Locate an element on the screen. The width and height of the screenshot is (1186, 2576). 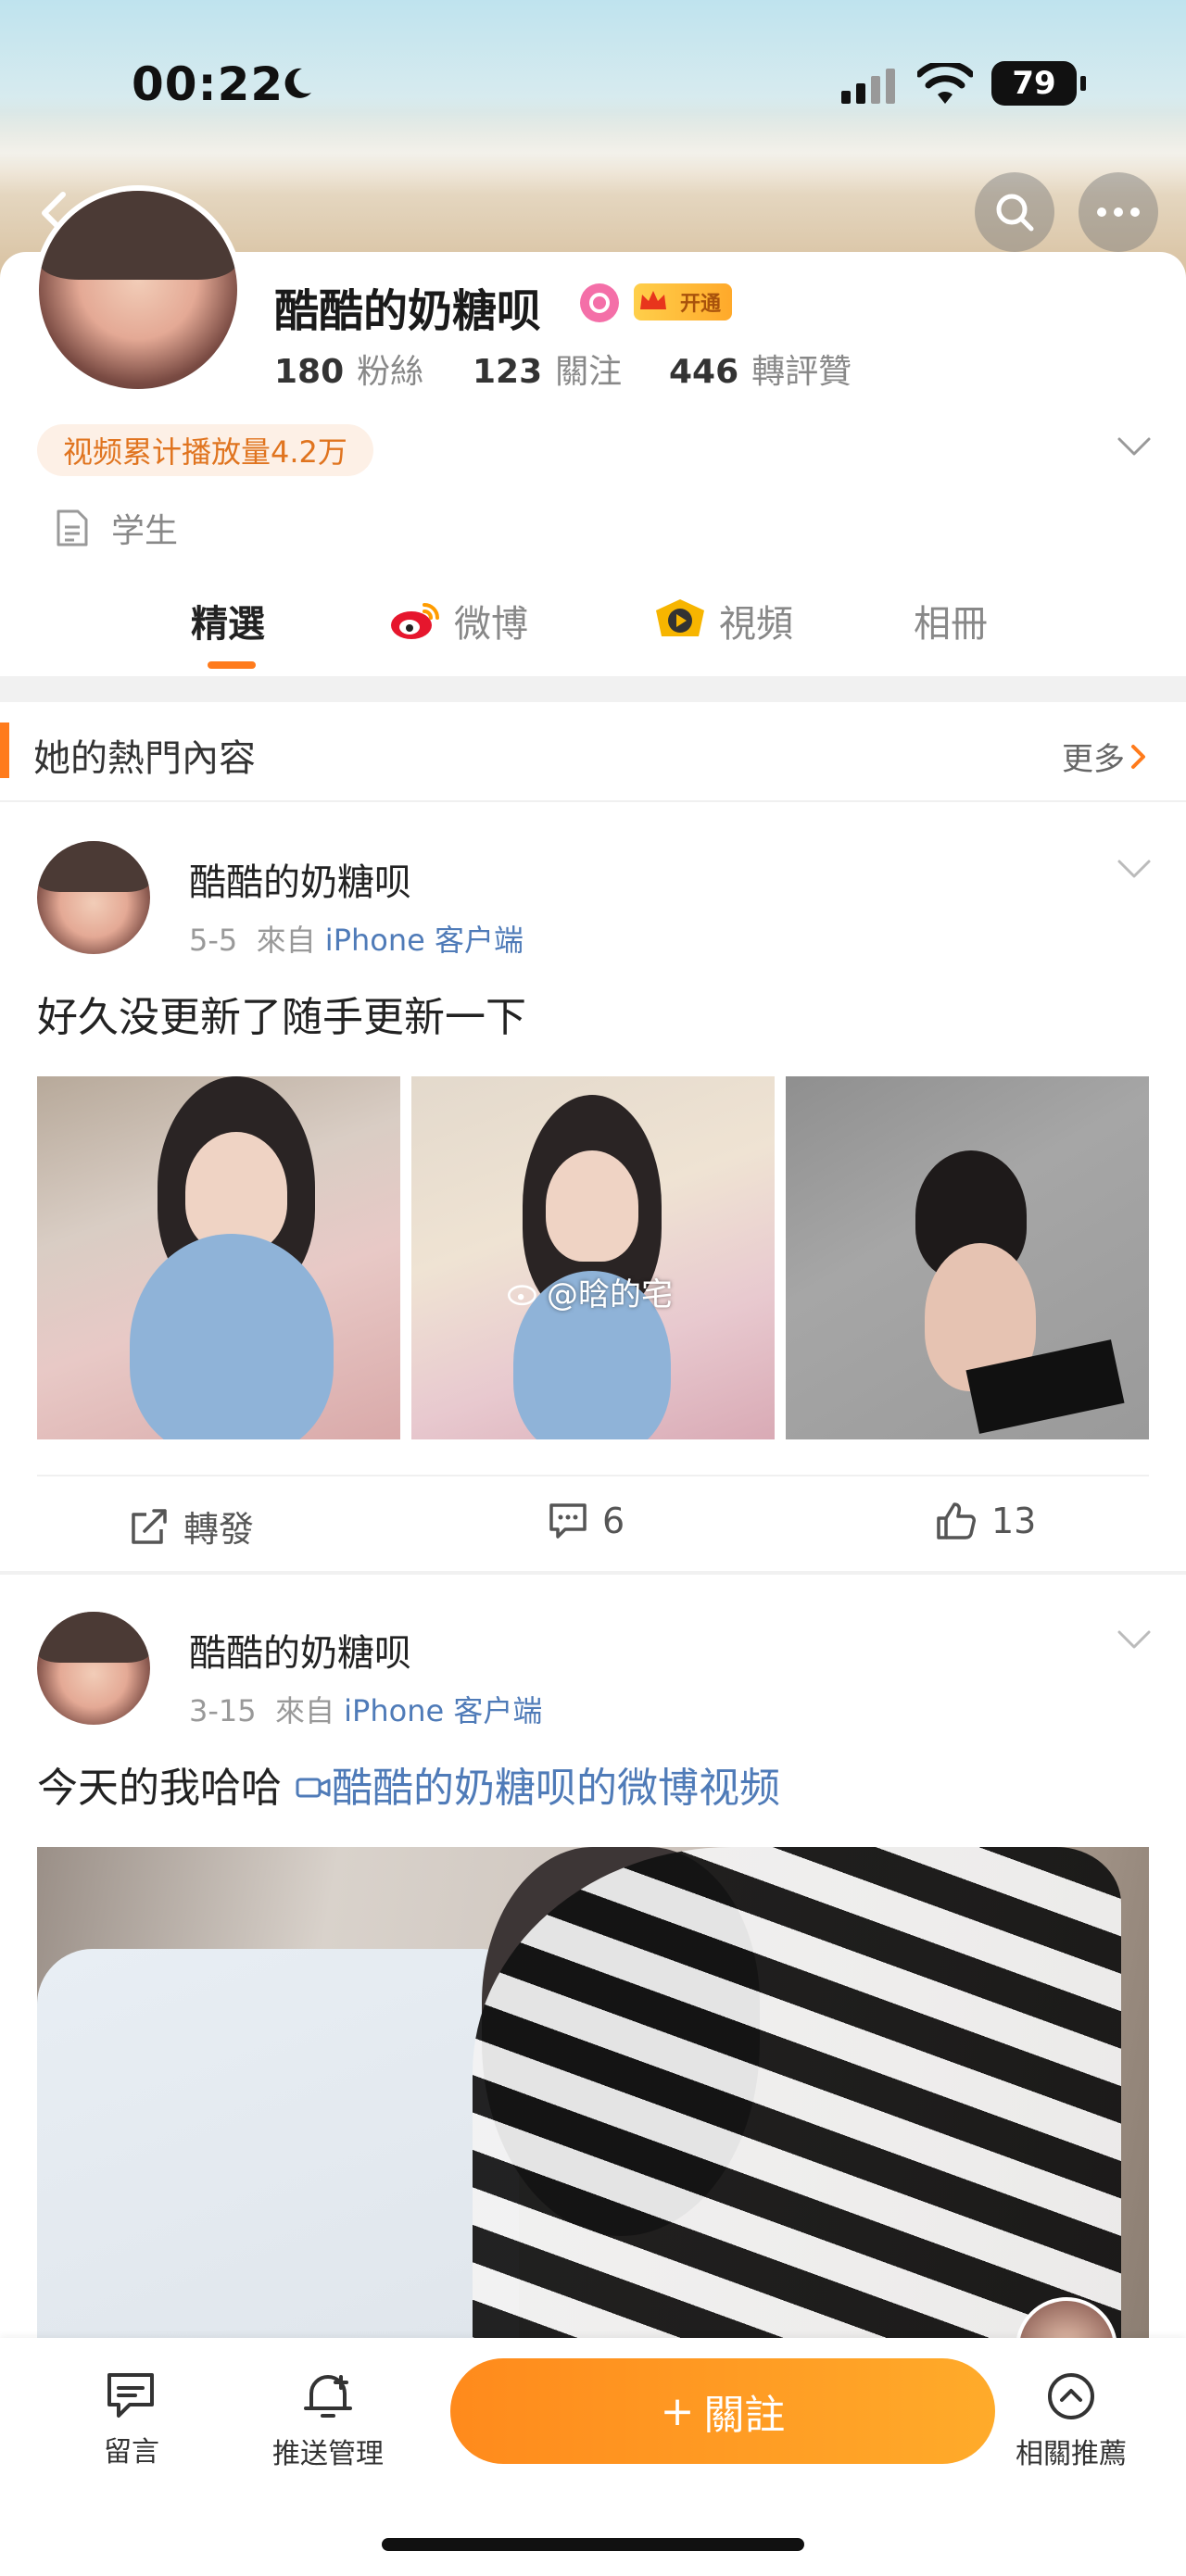
comment-icon is located at coordinates (568, 1521).